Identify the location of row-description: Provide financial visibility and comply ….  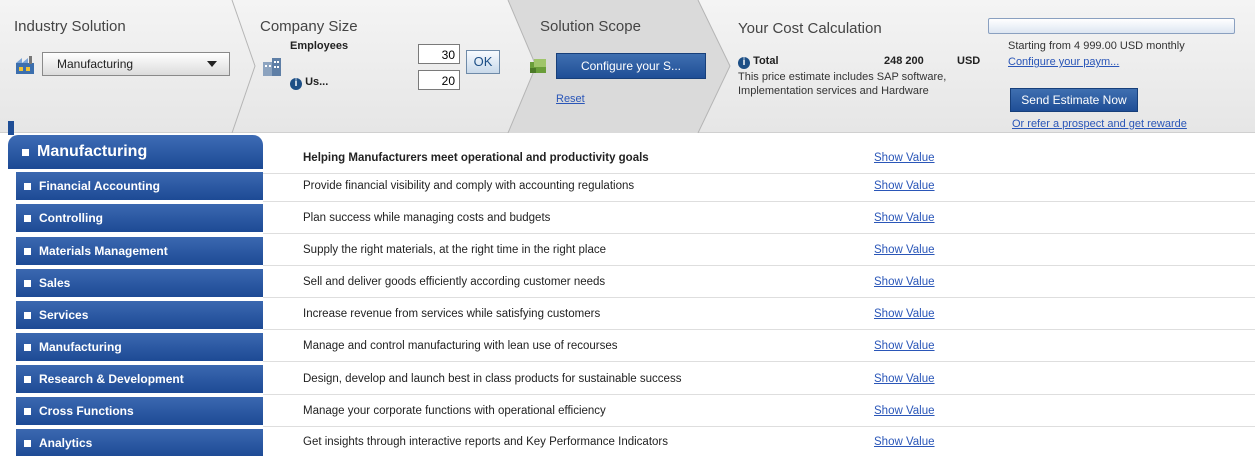
(469, 186).